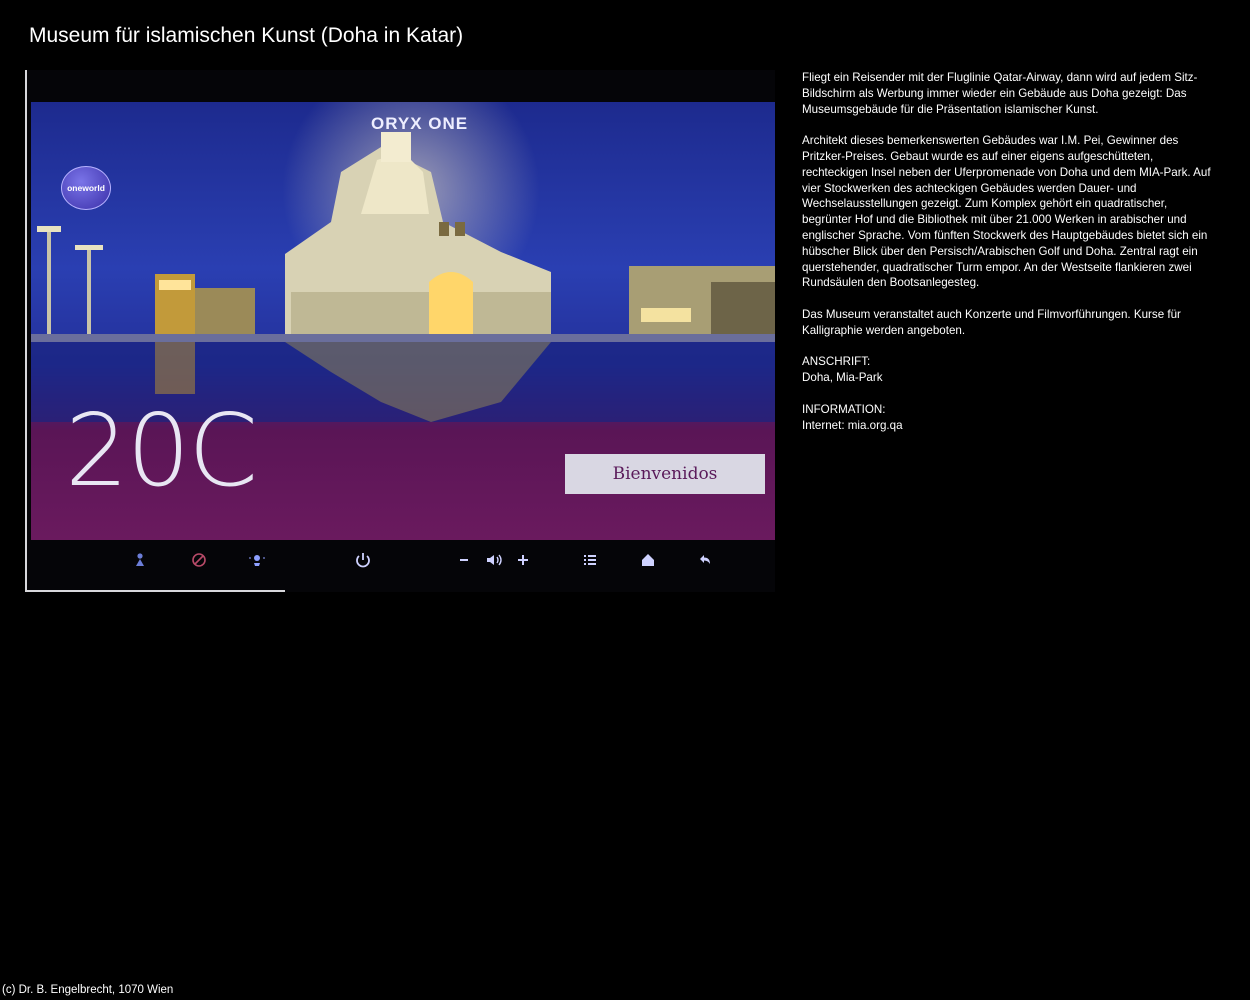 Image resolution: width=1250 pixels, height=1000 pixels. I want to click on info-label: INFORMATION:, so click(844, 409).